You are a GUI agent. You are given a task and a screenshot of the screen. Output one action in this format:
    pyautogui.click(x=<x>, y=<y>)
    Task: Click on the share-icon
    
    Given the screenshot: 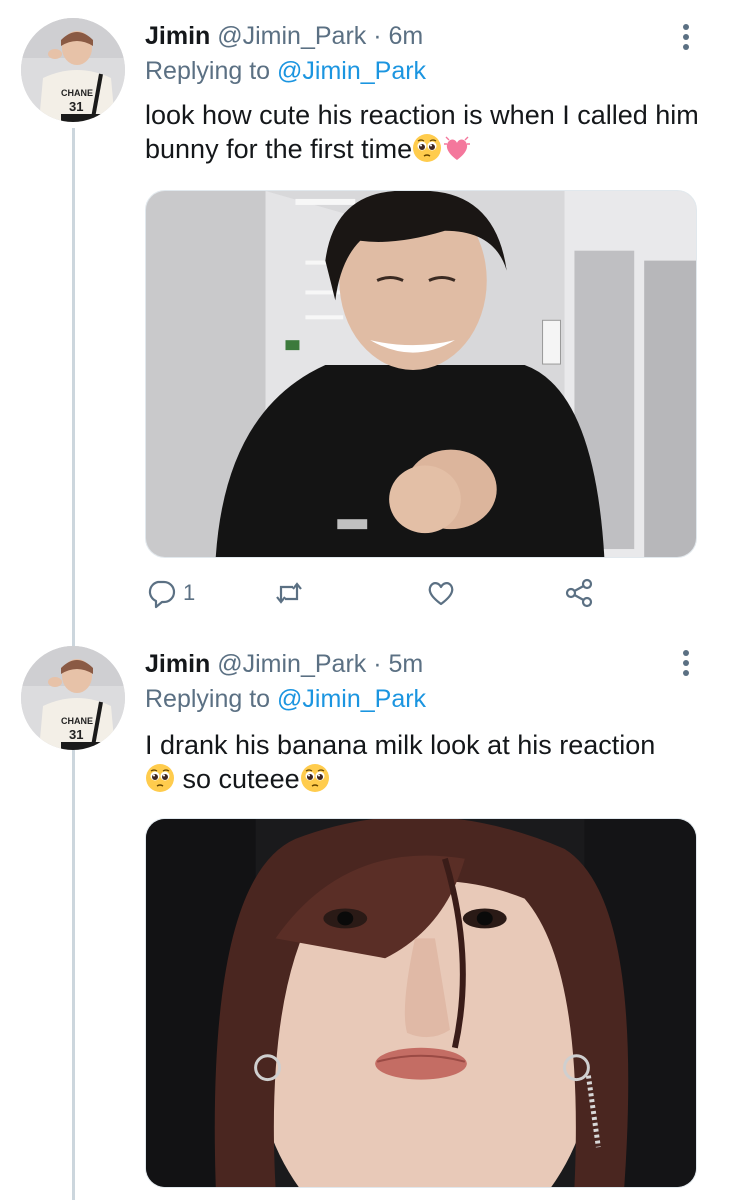 What is the action you would take?
    pyautogui.click(x=579, y=593)
    